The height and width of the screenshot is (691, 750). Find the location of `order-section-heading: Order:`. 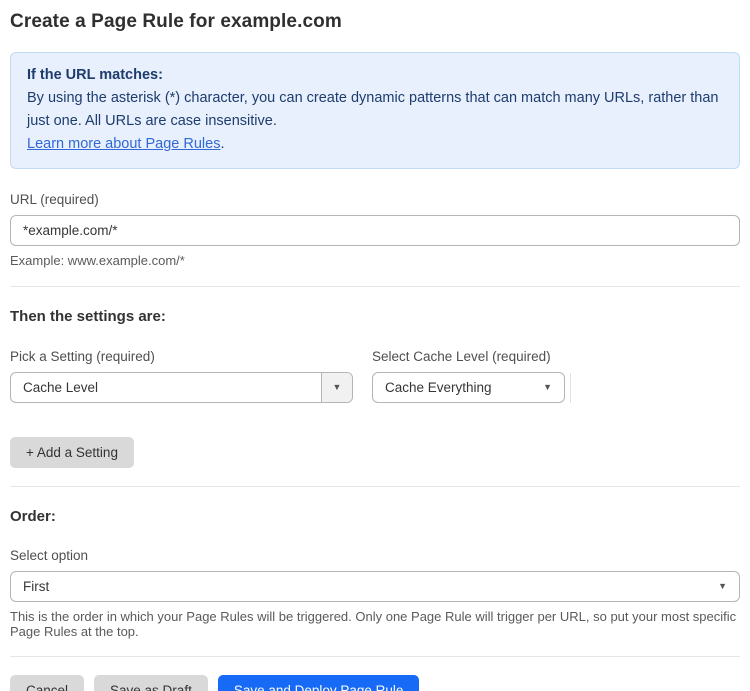

order-section-heading: Order: is located at coordinates (33, 516).